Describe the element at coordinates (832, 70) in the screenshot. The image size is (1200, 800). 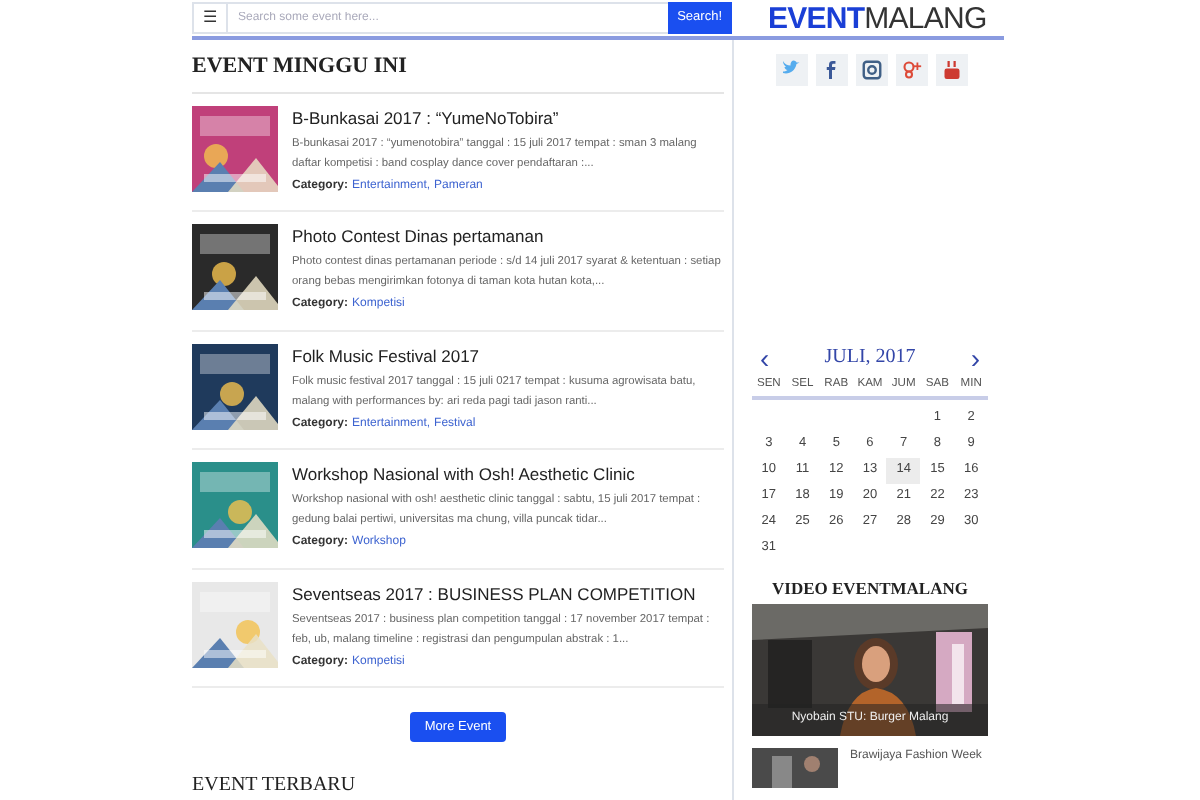
I see `facebook-icon` at that location.